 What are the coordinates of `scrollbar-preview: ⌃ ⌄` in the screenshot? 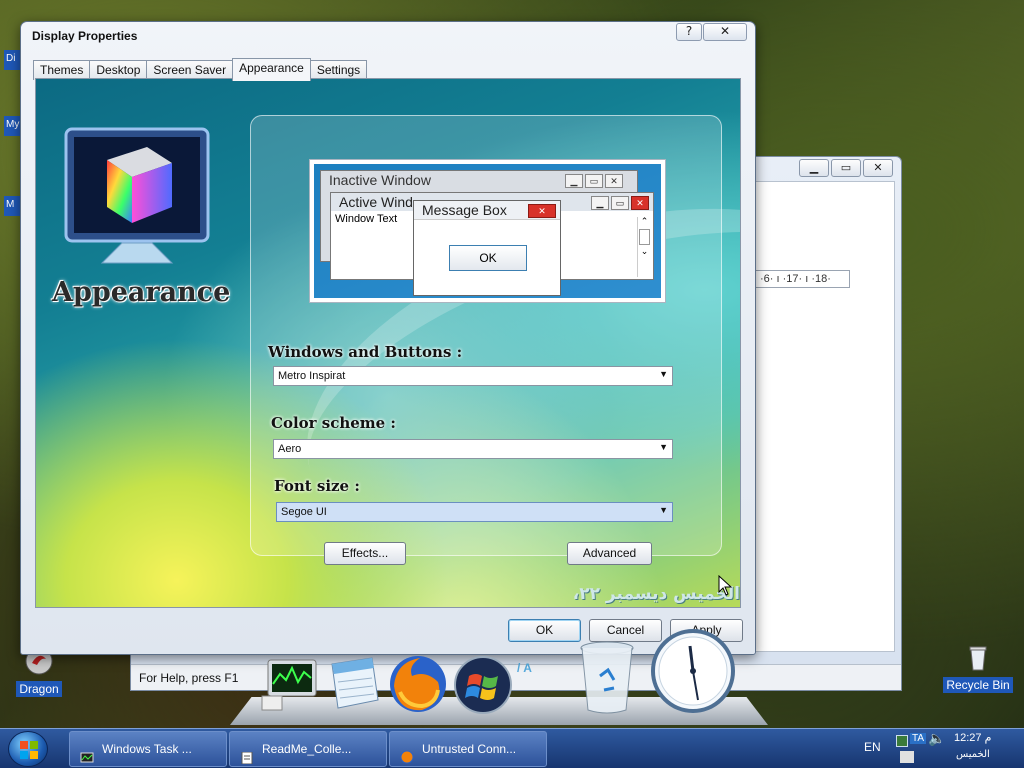 It's located at (644, 247).